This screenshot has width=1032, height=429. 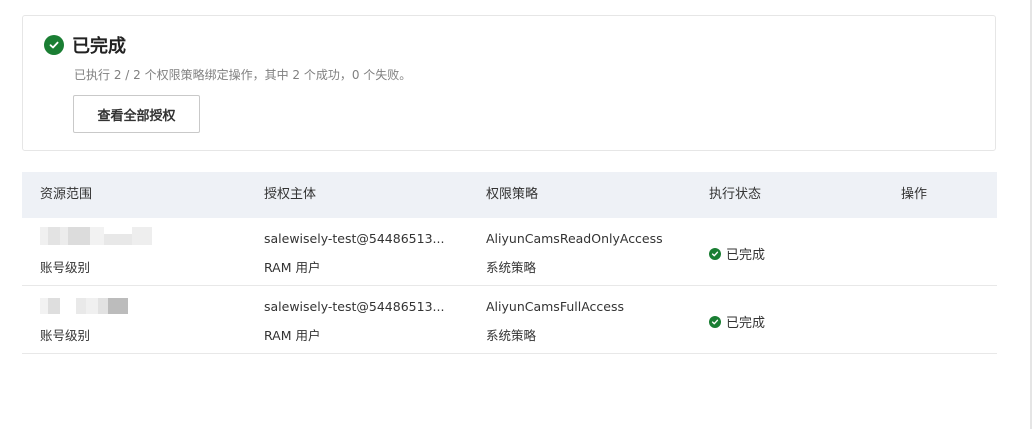 I want to click on header-principal: 授权主体, so click(x=290, y=194).